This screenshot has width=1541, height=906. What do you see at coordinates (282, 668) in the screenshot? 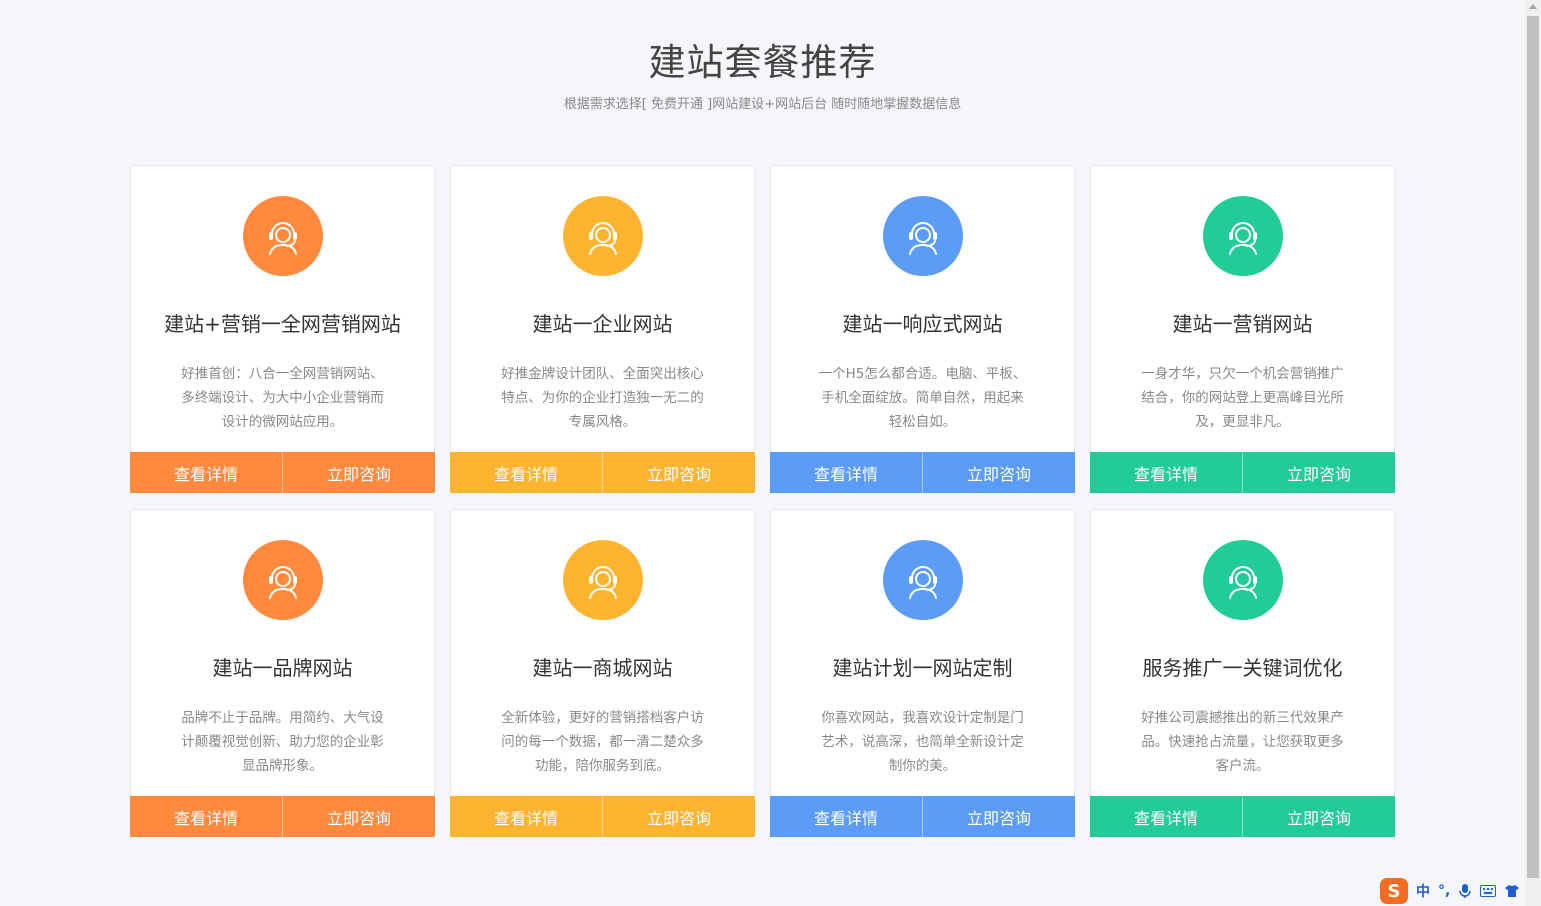
I see `card-title: 建站一品牌网站` at bounding box center [282, 668].